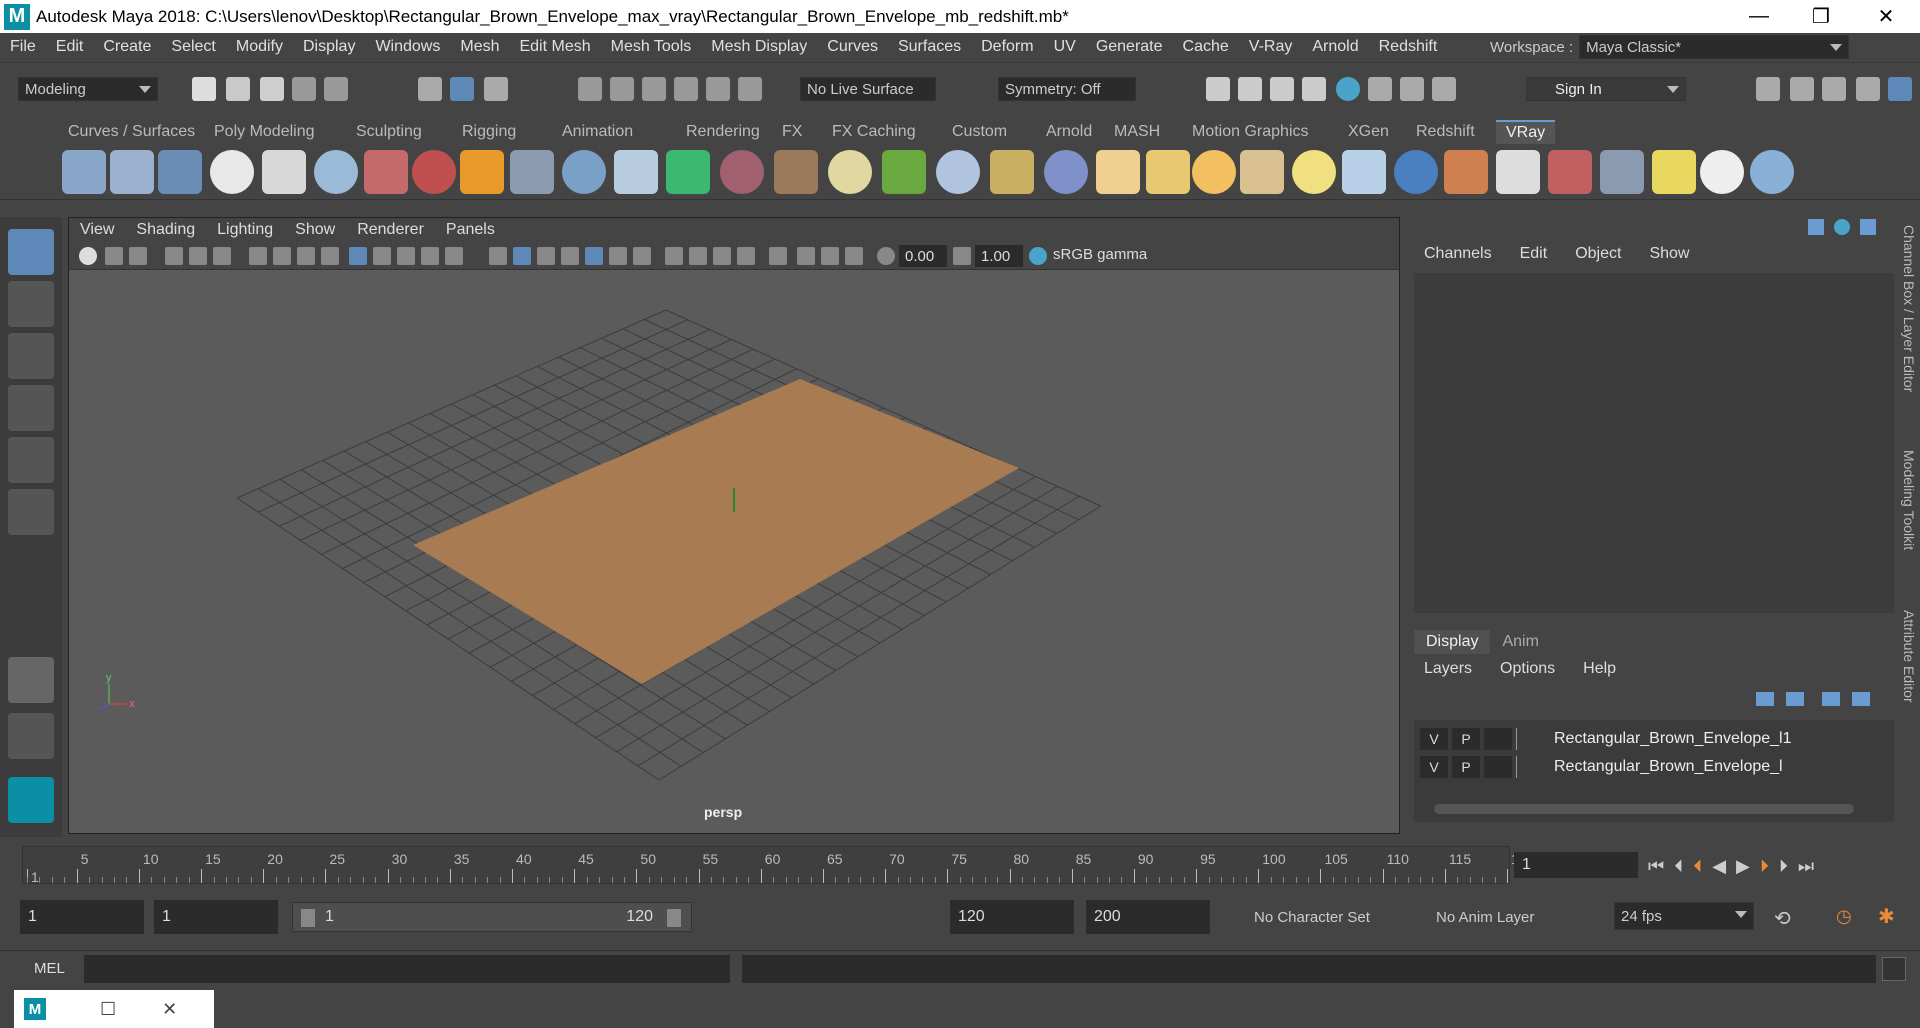  What do you see at coordinates (1678, 866) in the screenshot?
I see `step-back-key-icon: ⏴` at bounding box center [1678, 866].